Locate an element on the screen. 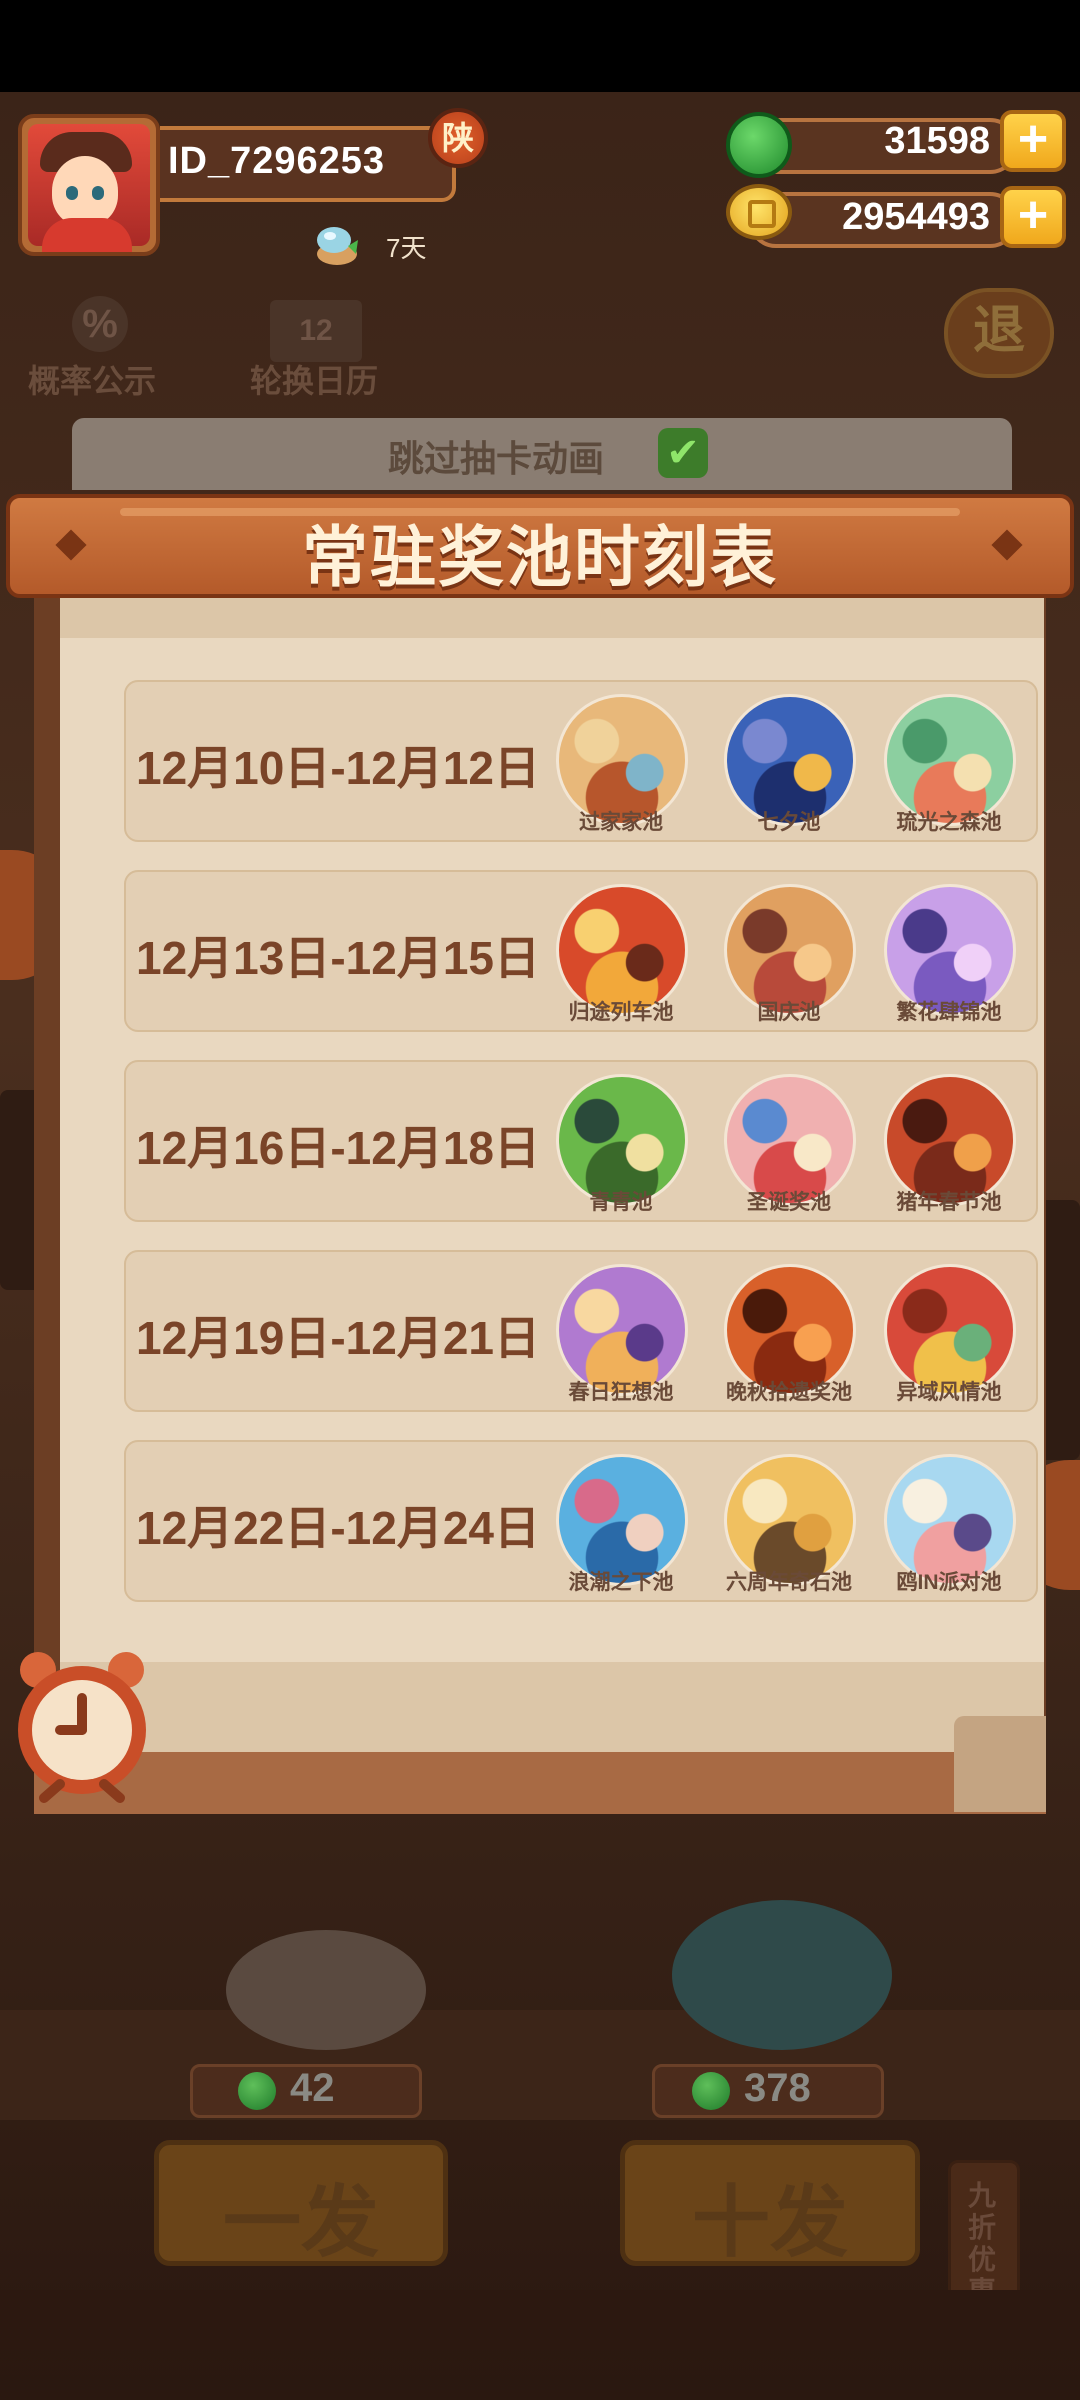 This screenshot has width=1080, height=2400. schedule-title: 常驻奖池时刻表 is located at coordinates (540, 557).